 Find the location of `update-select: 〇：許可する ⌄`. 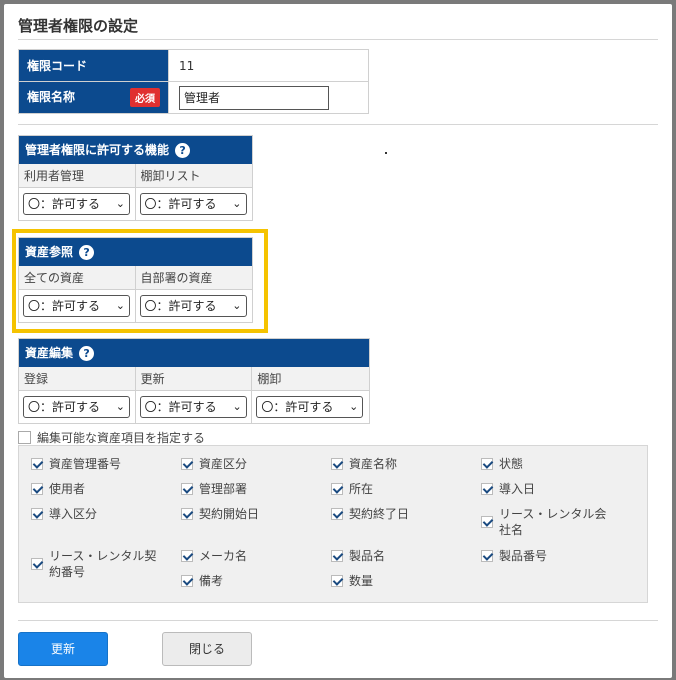

update-select: 〇：許可する ⌄ is located at coordinates (193, 407).